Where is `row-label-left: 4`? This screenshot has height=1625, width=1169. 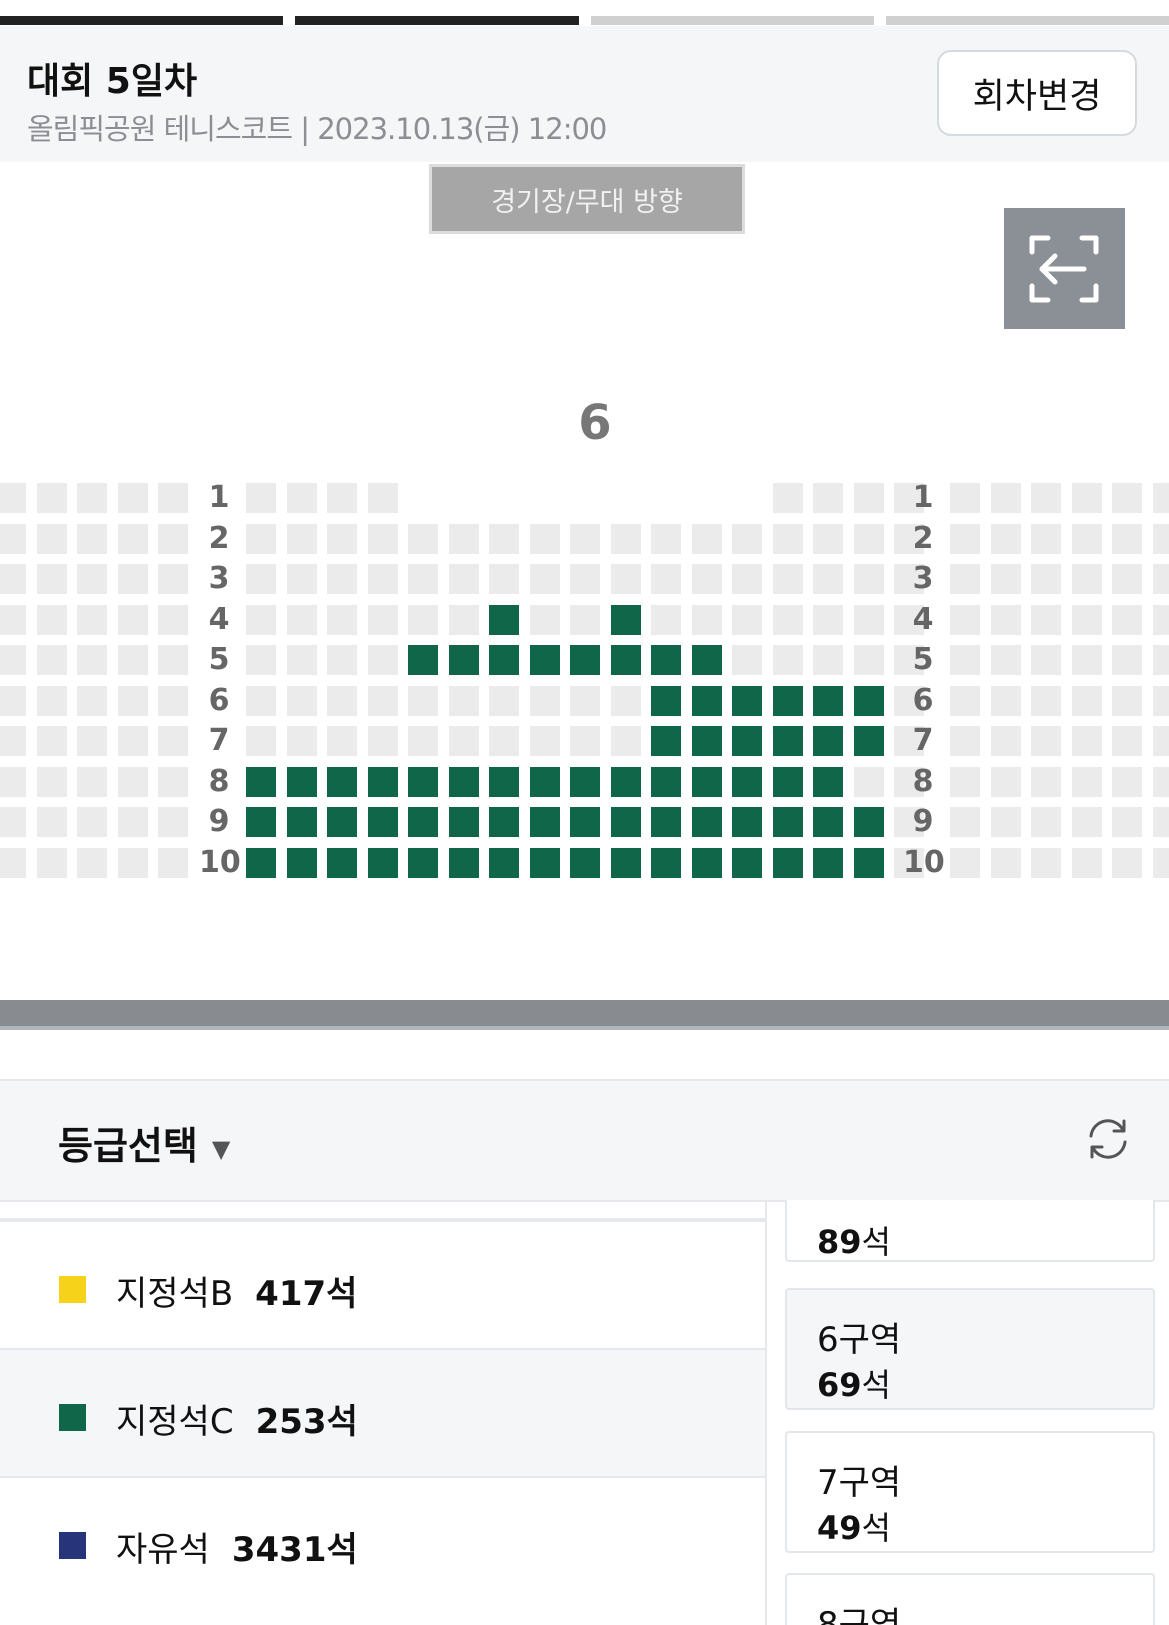
row-label-left: 4 is located at coordinates (219, 619).